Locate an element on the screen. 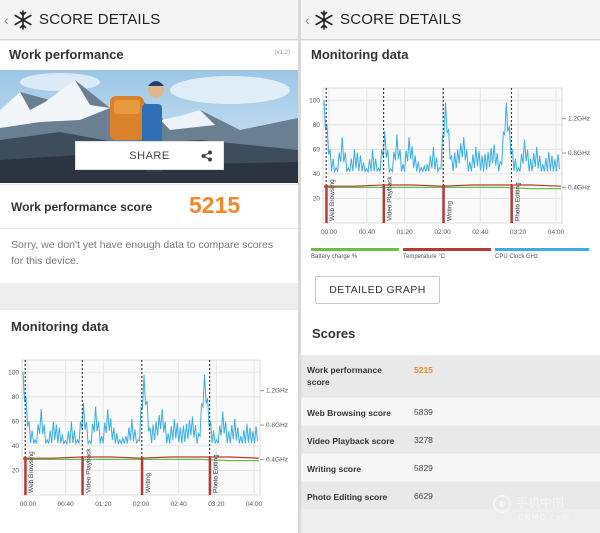 This screenshot has width=600, height=533. score-value: 5829 is located at coordinates (423, 468).